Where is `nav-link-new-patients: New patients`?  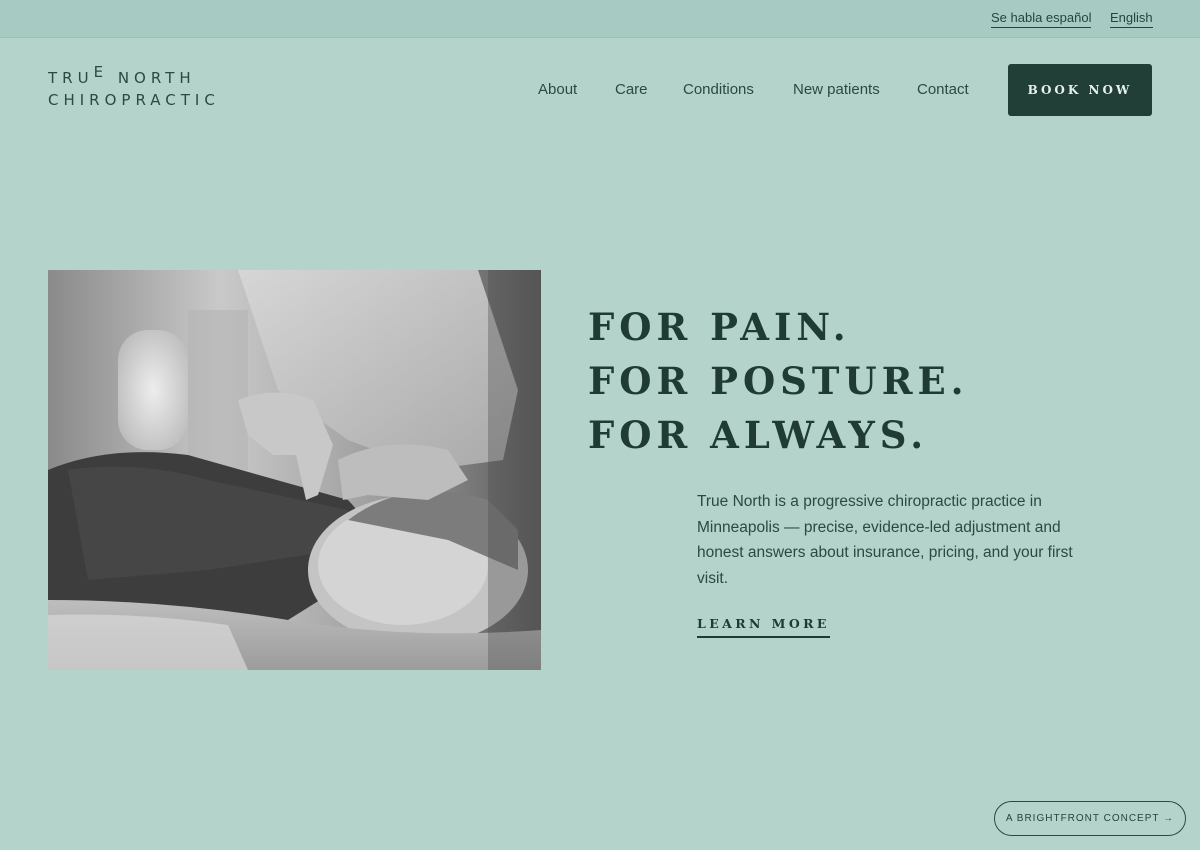
nav-link-new-patients: New patients is located at coordinates (836, 89).